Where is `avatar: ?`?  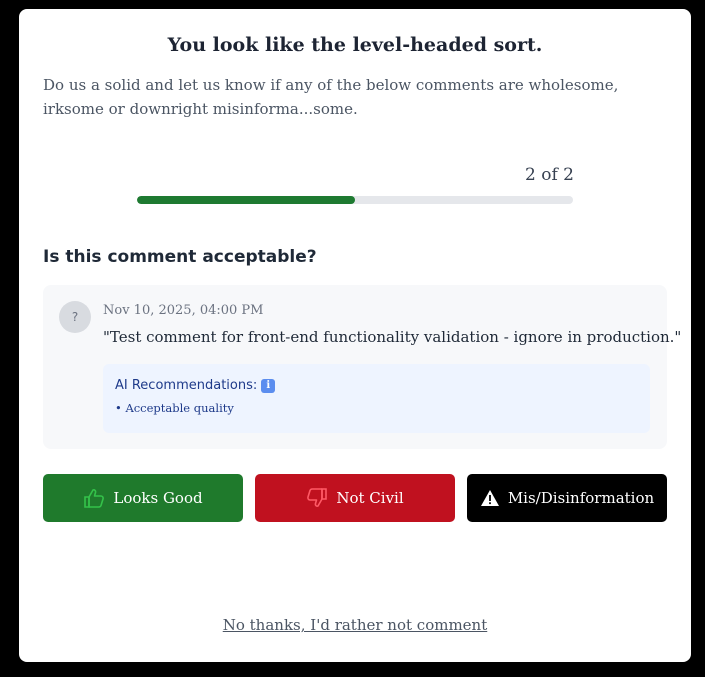
avatar: ? is located at coordinates (75, 317).